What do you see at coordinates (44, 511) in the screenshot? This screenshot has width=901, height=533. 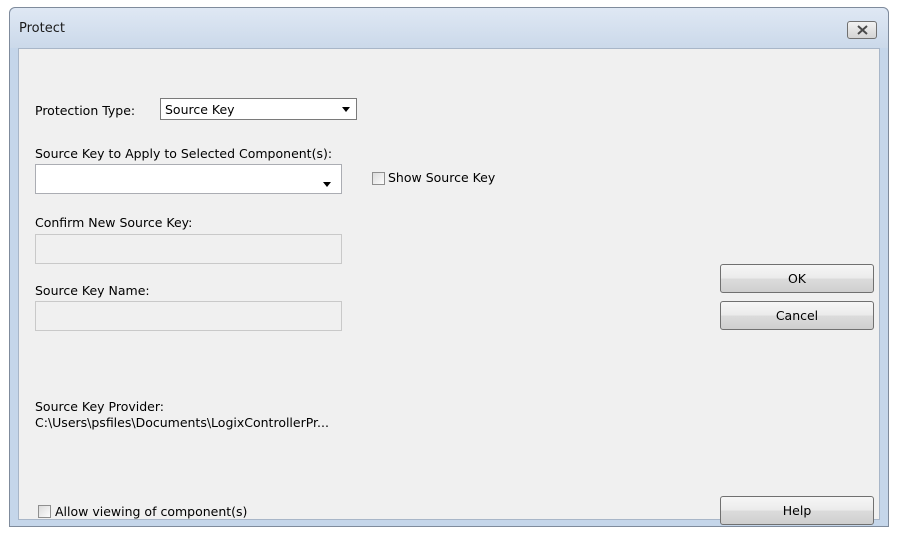 I see `allow-viewing-checkbox` at bounding box center [44, 511].